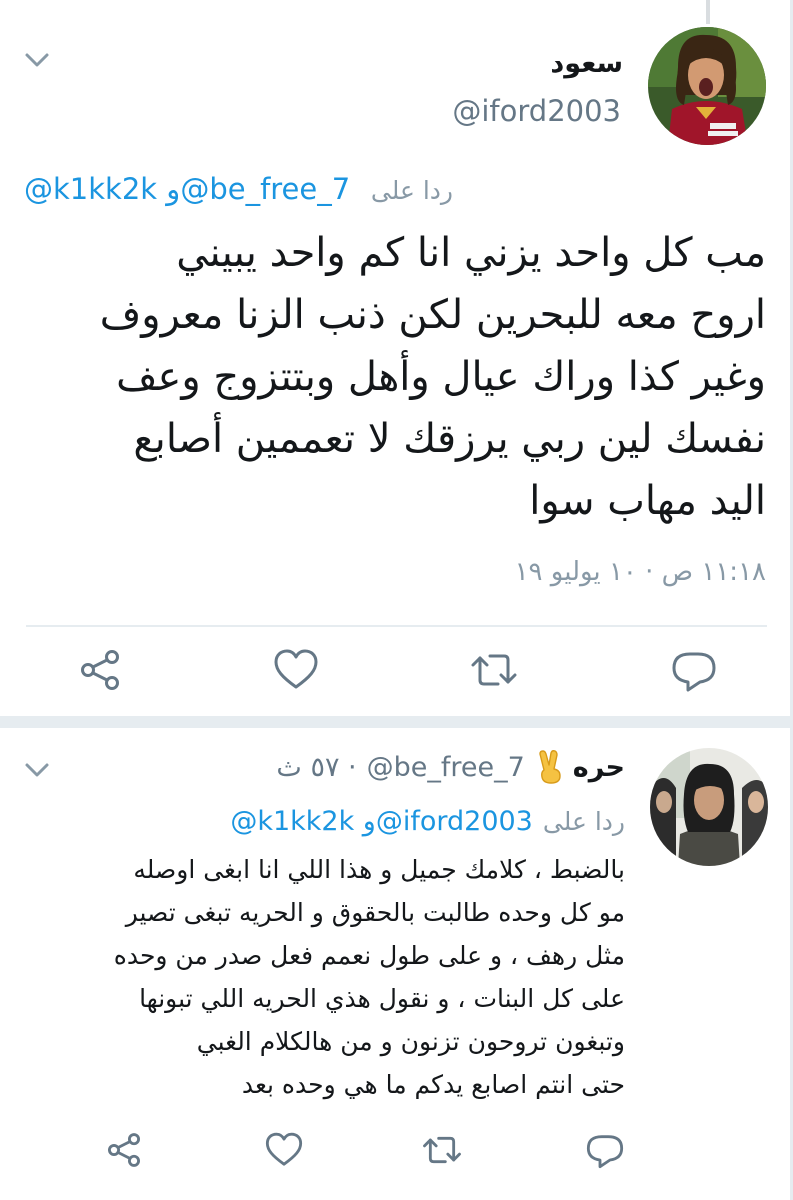 The height and width of the screenshot is (1200, 793). I want to click on display-name: حره, so click(599, 767).